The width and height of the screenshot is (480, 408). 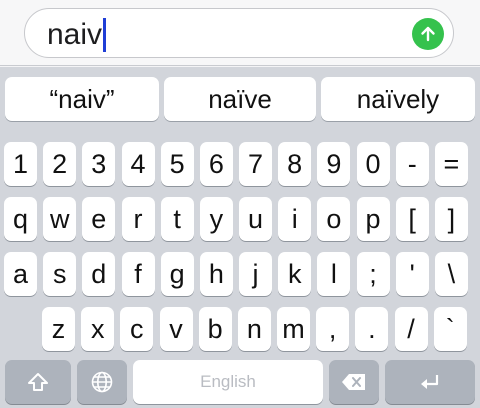 What do you see at coordinates (295, 164) in the screenshot?
I see `key: 8` at bounding box center [295, 164].